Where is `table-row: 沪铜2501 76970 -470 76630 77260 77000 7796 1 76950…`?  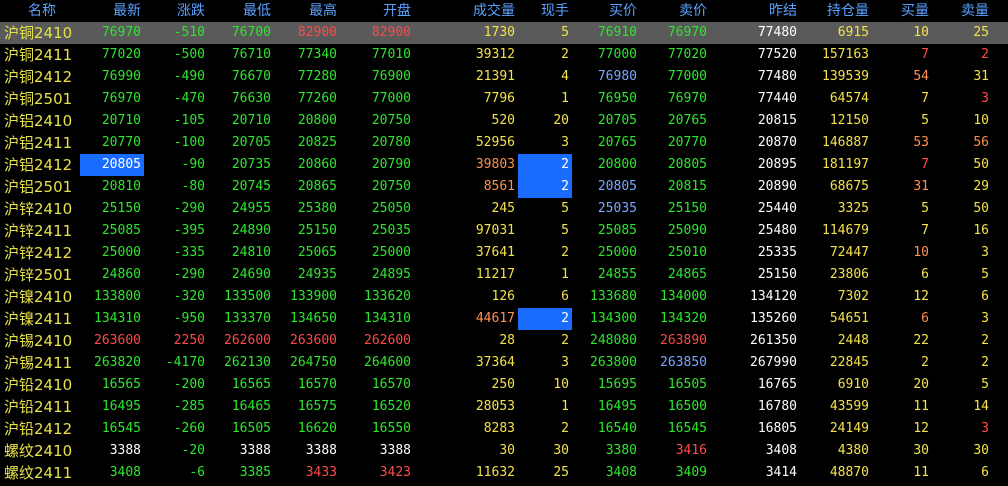 table-row: 沪铜2501 76970 -470 76630 77260 77000 7796 1 76950… is located at coordinates (504, 99).